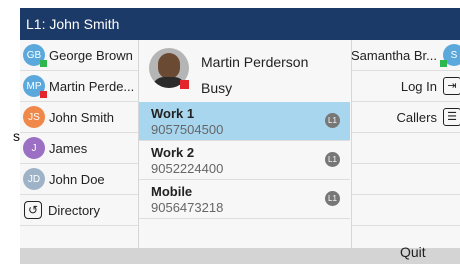 The image size is (460, 264). I want to click on phone-number: 9056473218, so click(187, 207).